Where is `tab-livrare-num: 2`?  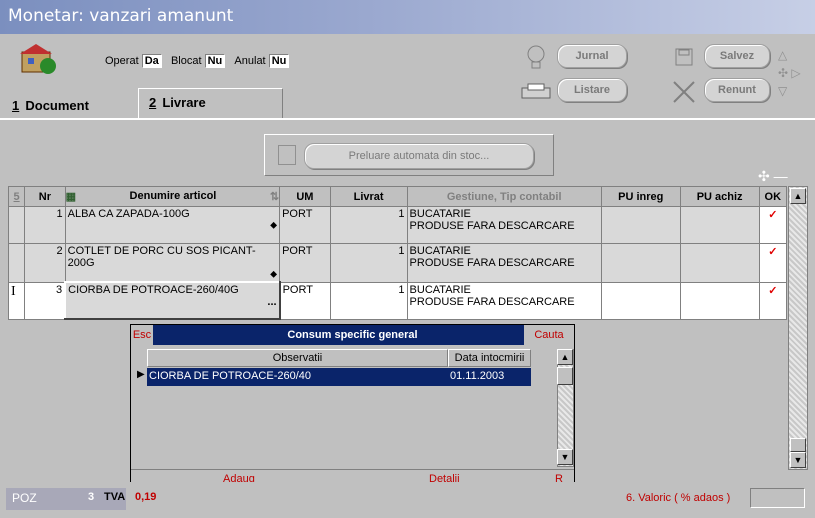 tab-livrare-num: 2 is located at coordinates (153, 102).